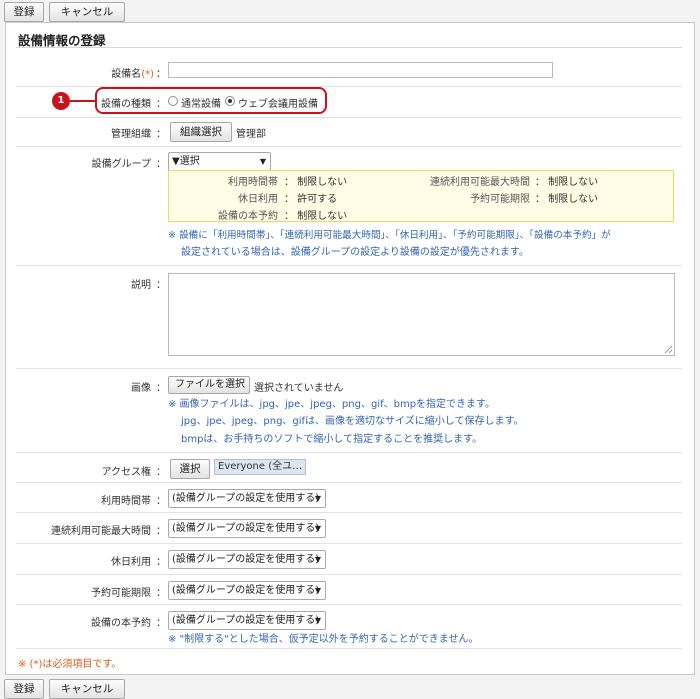 Image resolution: width=700 pixels, height=699 pixels. I want to click on limit-value: (設備グループの設定を使用する), so click(246, 590).